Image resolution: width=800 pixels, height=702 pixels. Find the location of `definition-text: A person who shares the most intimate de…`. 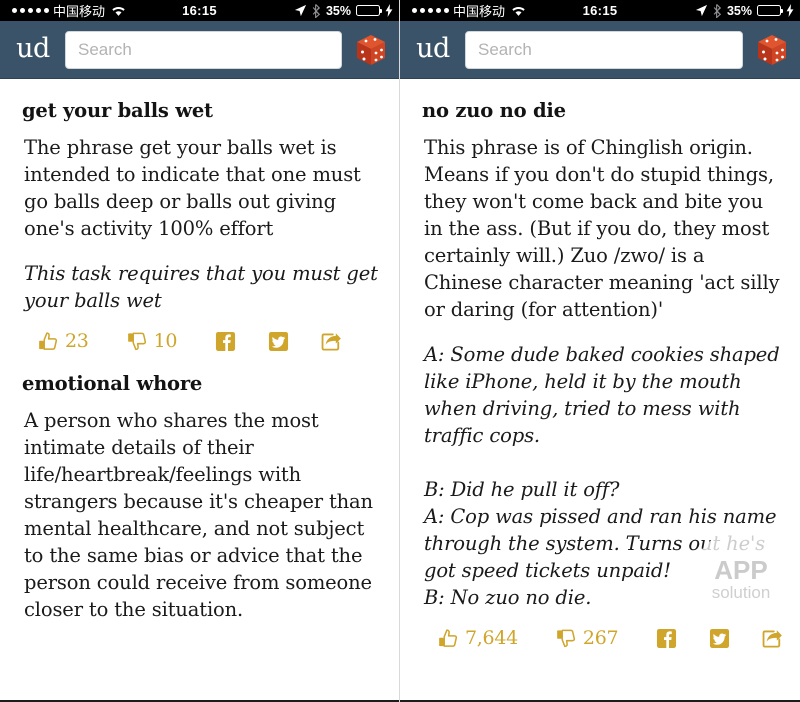

definition-text: A person who shares the most intimate de… is located at coordinates (198, 515).